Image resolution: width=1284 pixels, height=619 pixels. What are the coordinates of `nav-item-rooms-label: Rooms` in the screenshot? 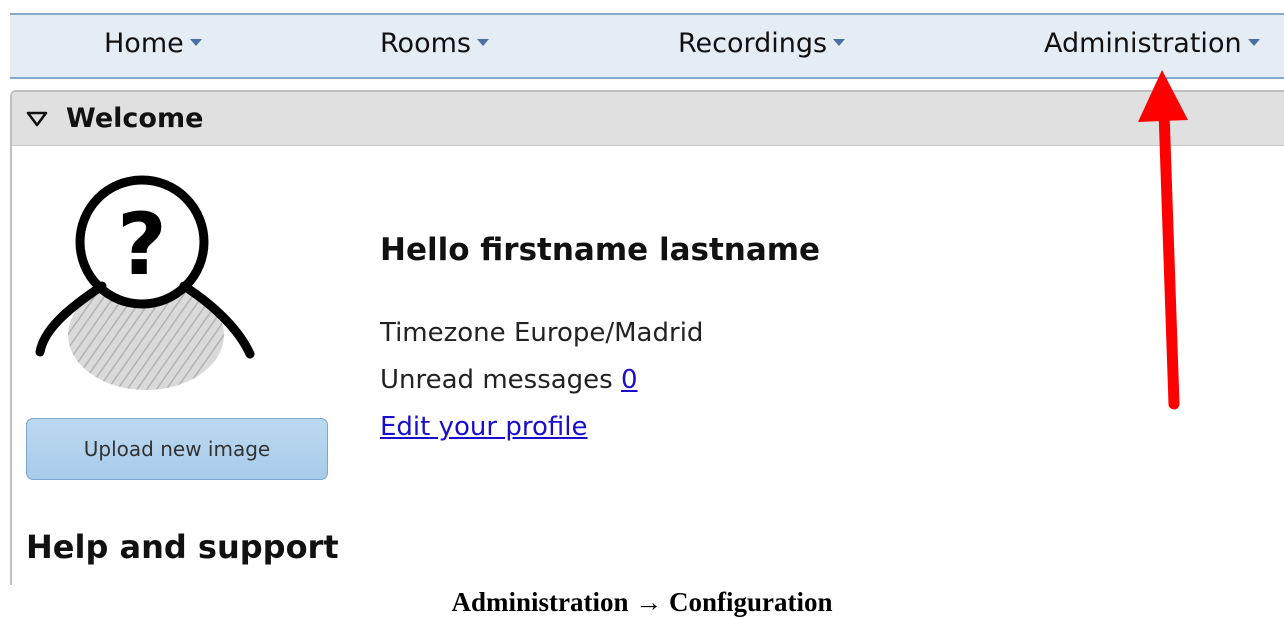 It's located at (425, 43).